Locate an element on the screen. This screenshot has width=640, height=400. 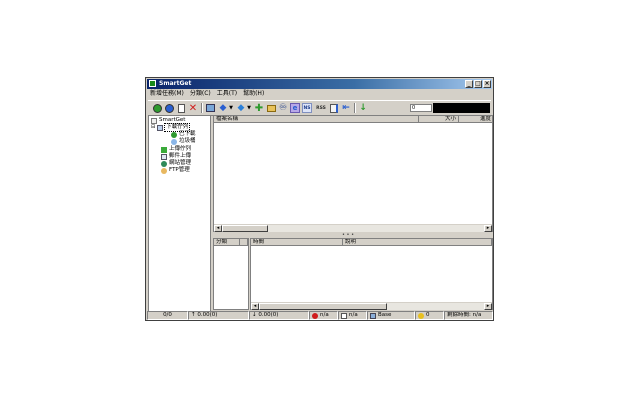
move-up-dropdown: ▼ is located at coordinates (231, 108).